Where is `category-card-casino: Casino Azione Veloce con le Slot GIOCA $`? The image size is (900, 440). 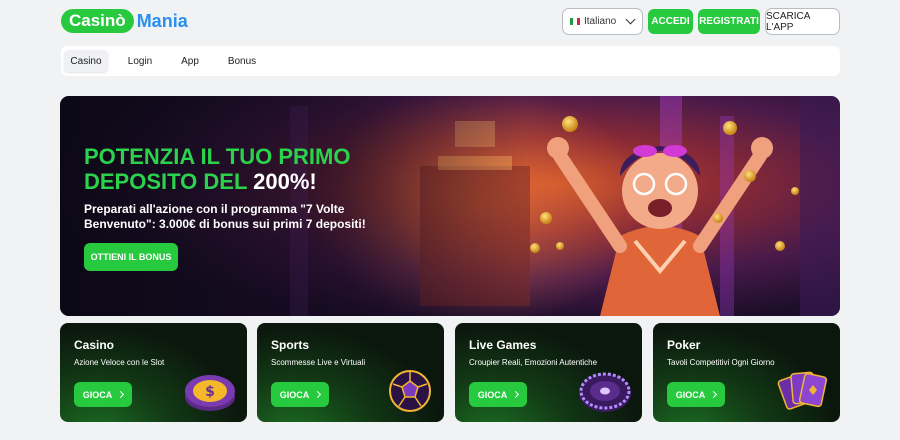
category-card-casino: Casino Azione Veloce con le Slot GIOCA $ is located at coordinates (153, 372).